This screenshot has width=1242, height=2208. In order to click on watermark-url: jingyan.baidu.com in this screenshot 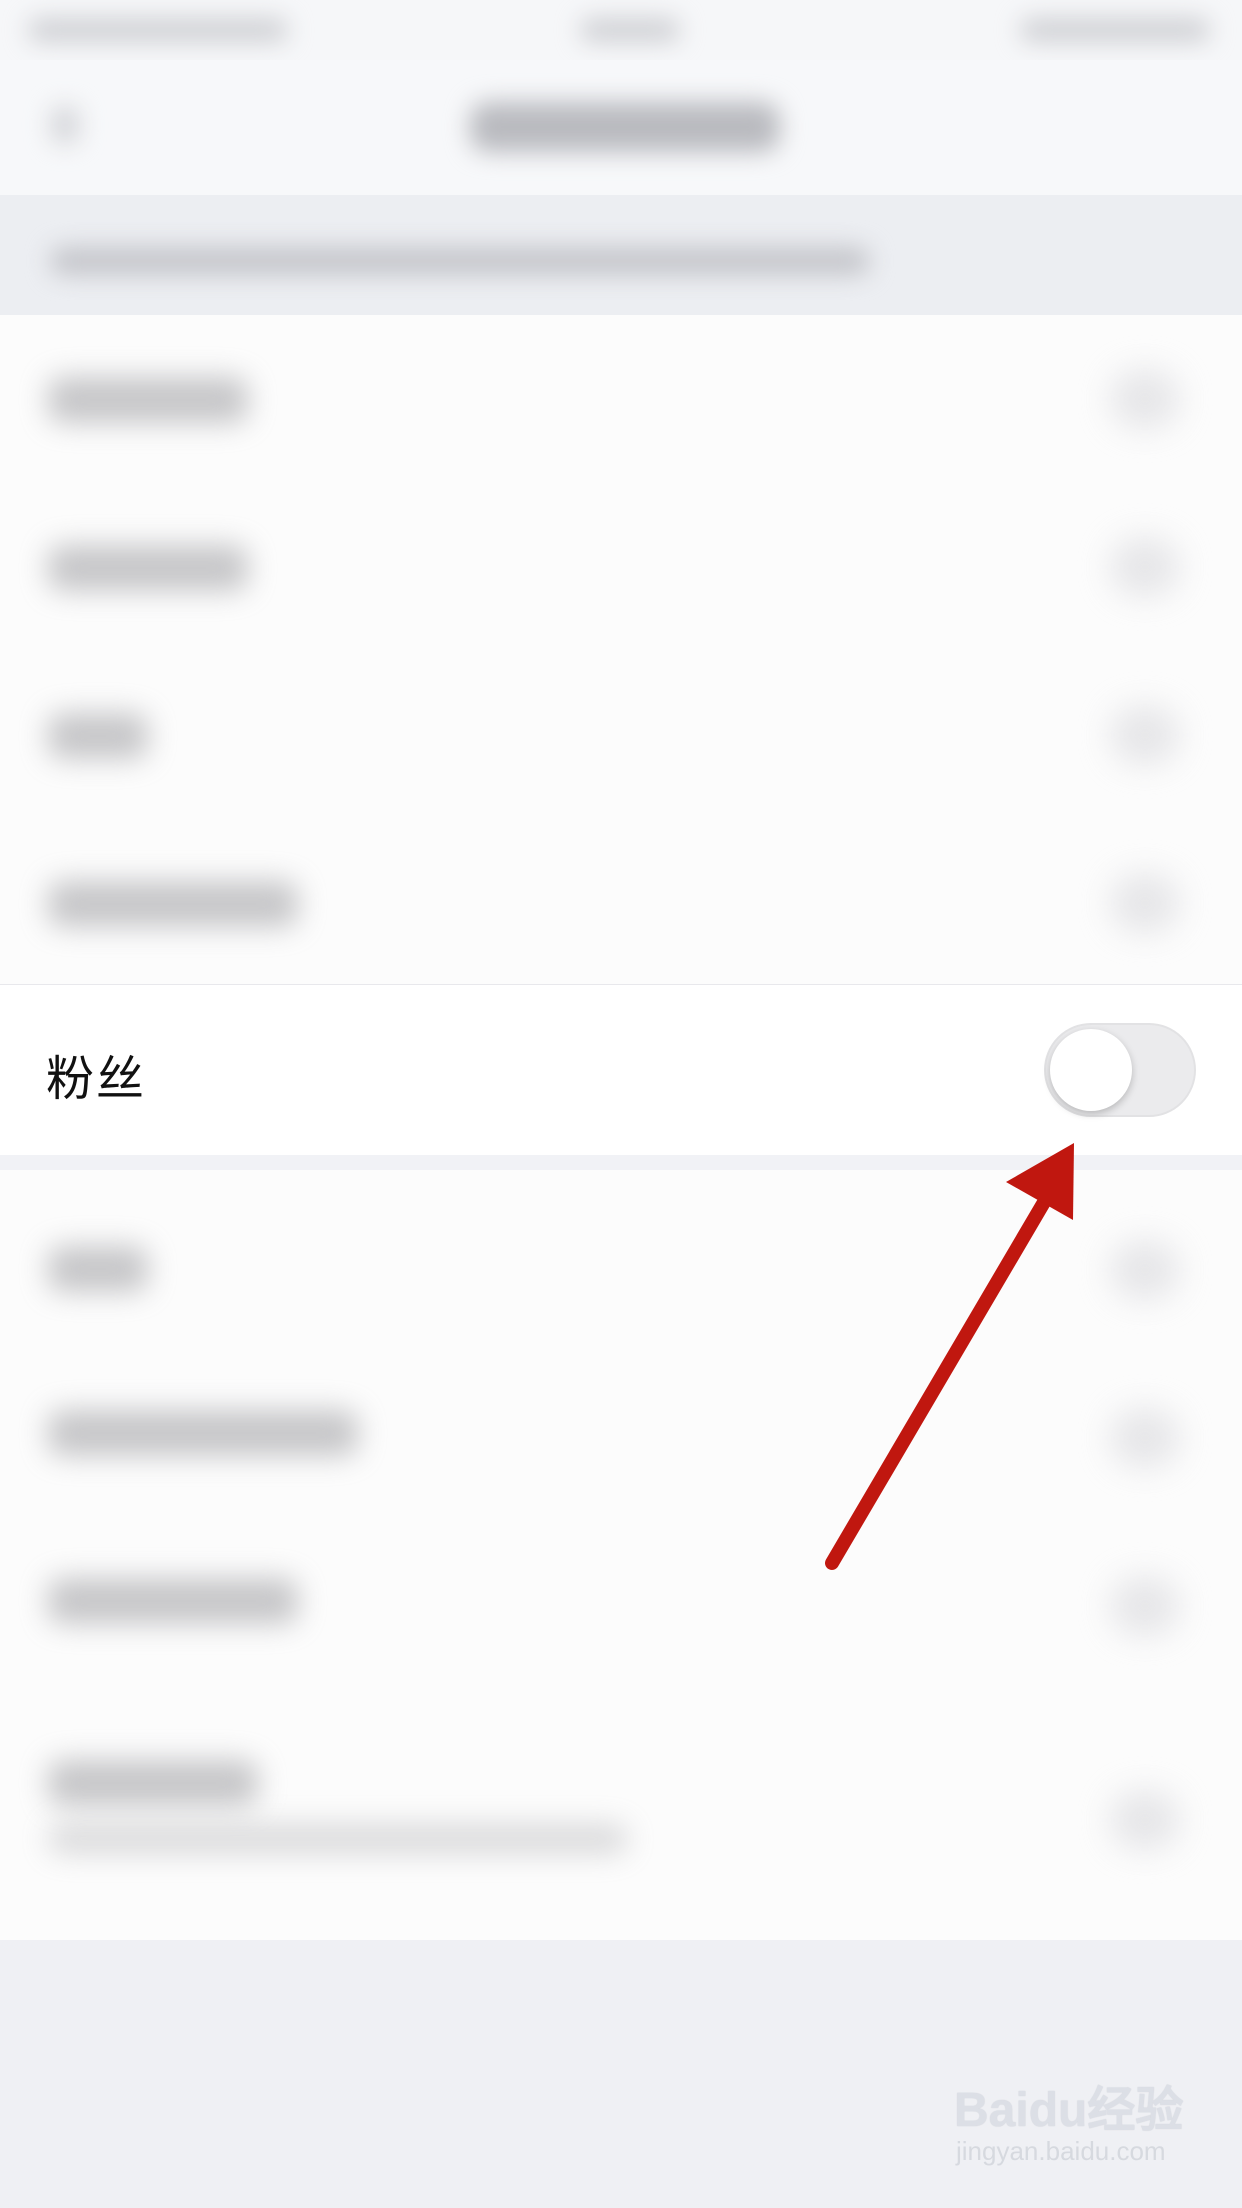, I will do `click(1061, 2151)`.